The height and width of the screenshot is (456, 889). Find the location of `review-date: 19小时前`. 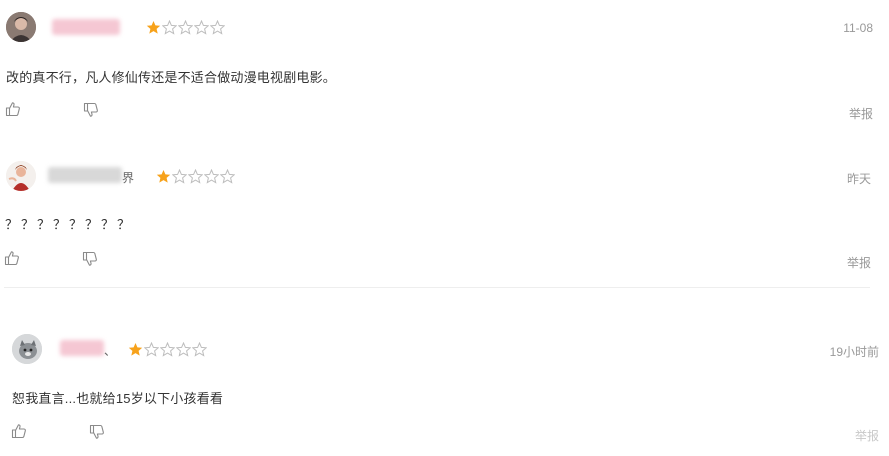

review-date: 19小时前 is located at coordinates (854, 352).